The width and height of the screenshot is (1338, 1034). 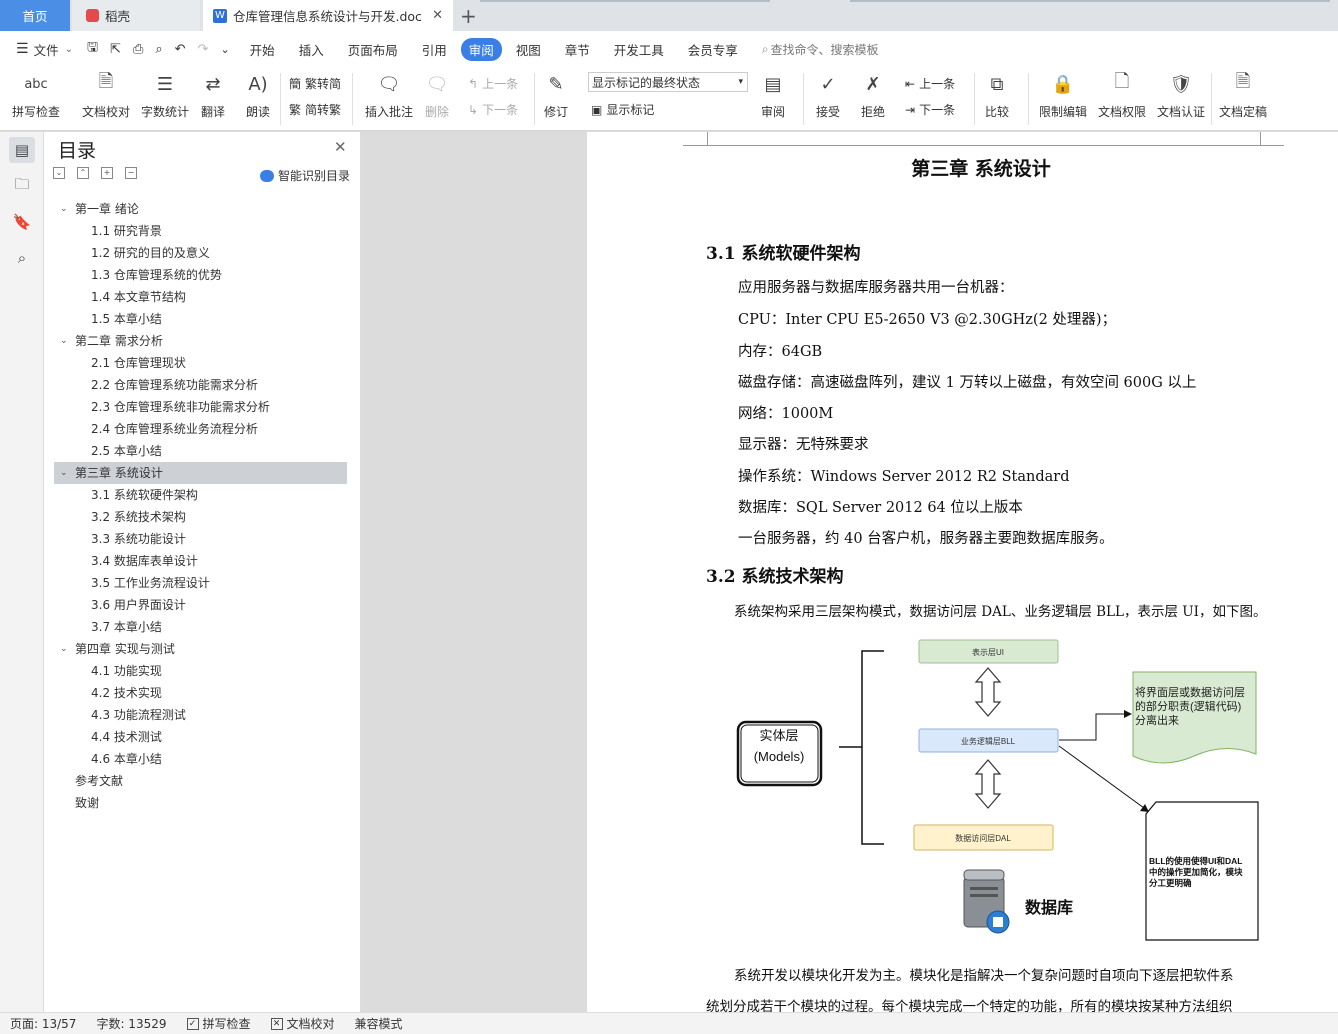 I want to click on word-count-button: ☰ 字数统计, so click(x=165, y=95).